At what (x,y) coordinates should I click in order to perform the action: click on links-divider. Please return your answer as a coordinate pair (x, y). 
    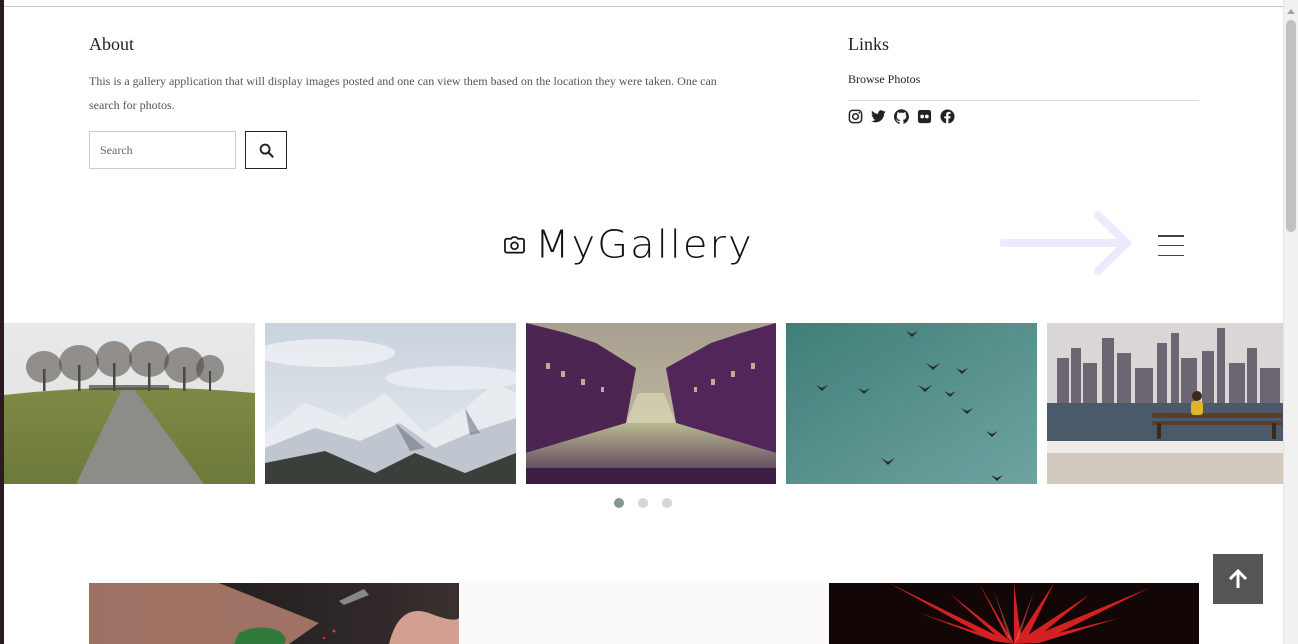
    Looking at the image, I should click on (1023, 100).